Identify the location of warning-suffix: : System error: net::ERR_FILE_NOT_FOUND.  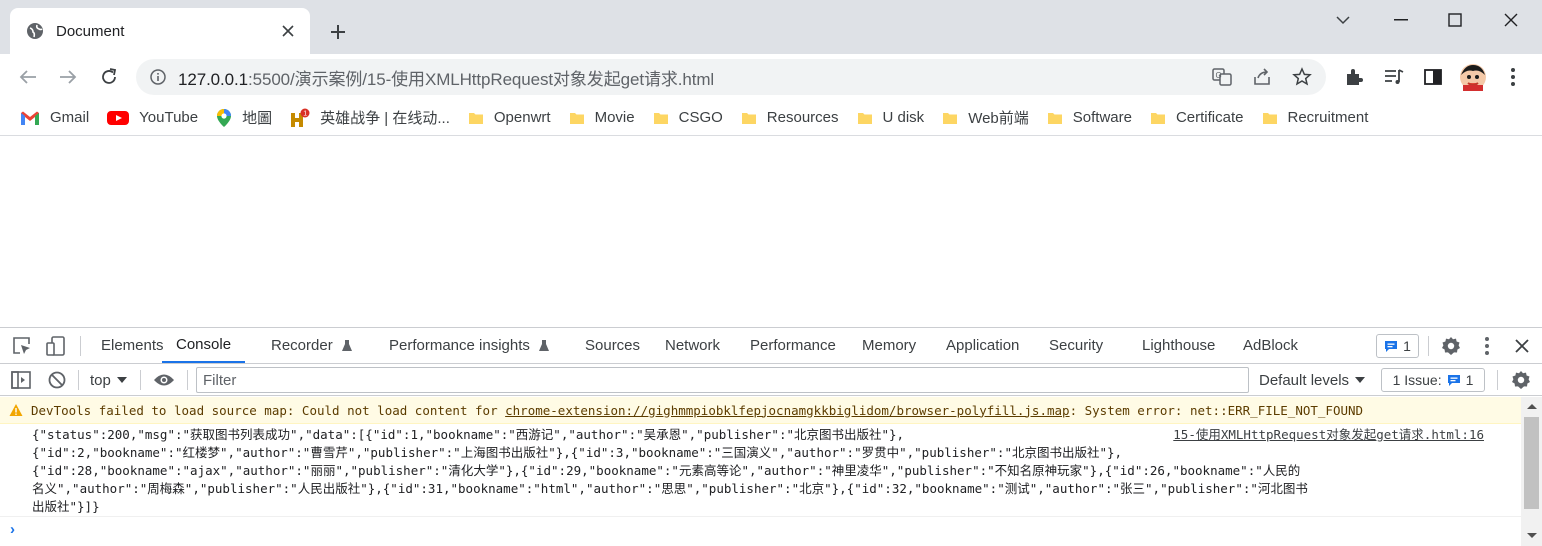
(1216, 410).